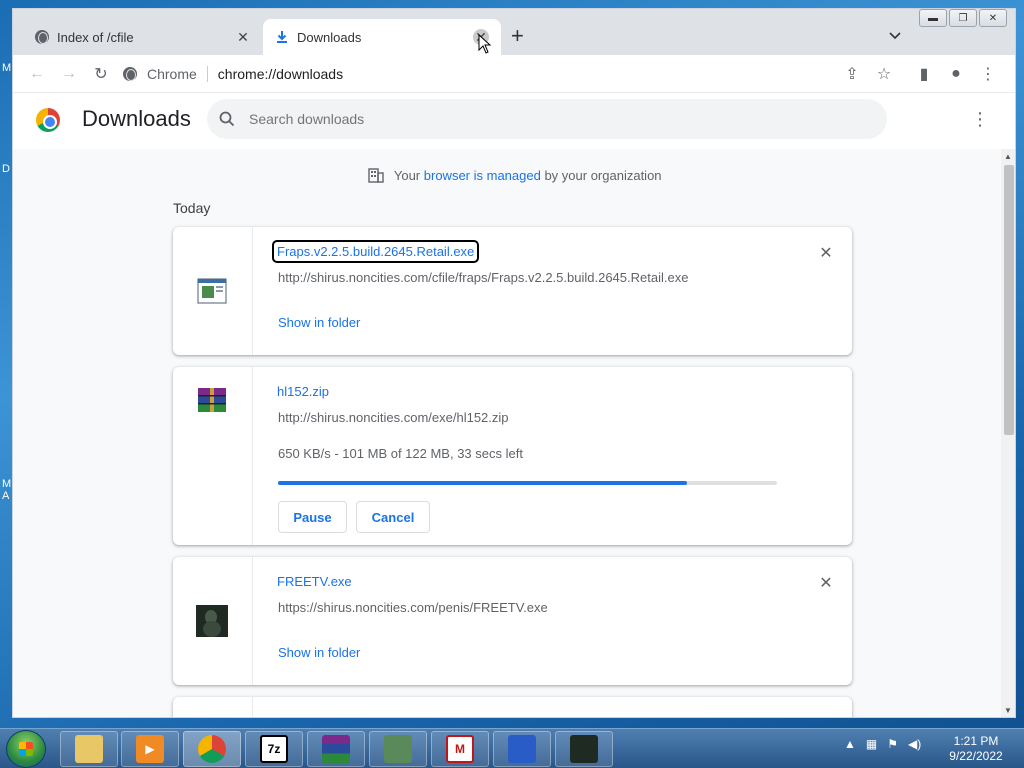  What do you see at coordinates (483, 483) in the screenshot?
I see `progress-fill` at bounding box center [483, 483].